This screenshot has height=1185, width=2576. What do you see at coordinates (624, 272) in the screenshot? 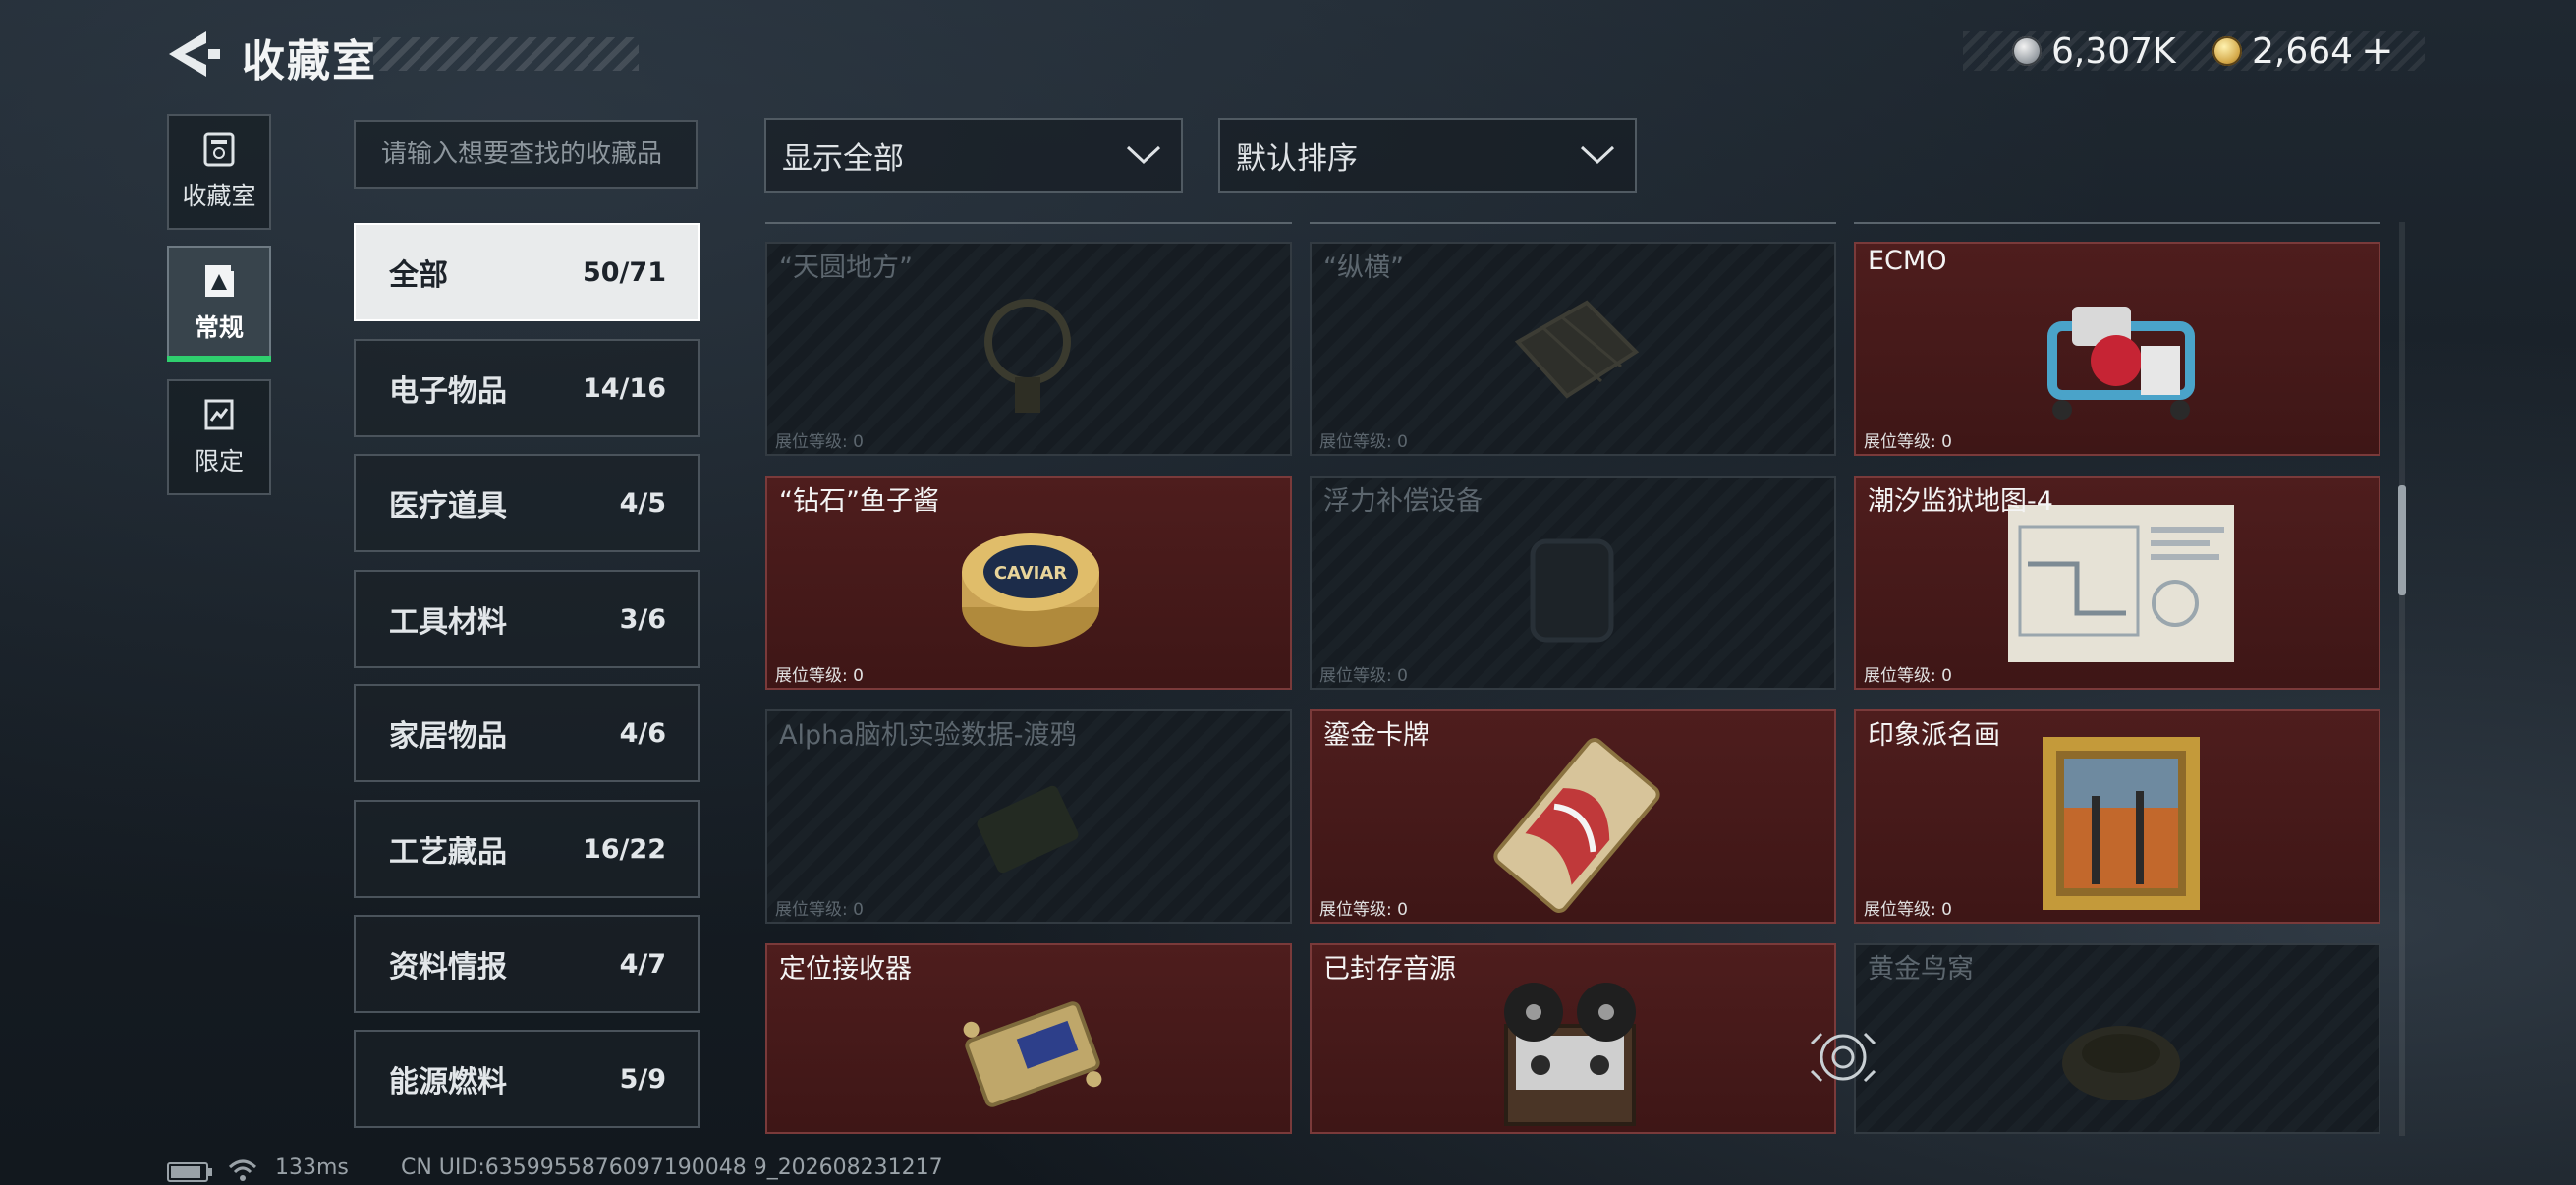
I see `category-count: 50/71` at bounding box center [624, 272].